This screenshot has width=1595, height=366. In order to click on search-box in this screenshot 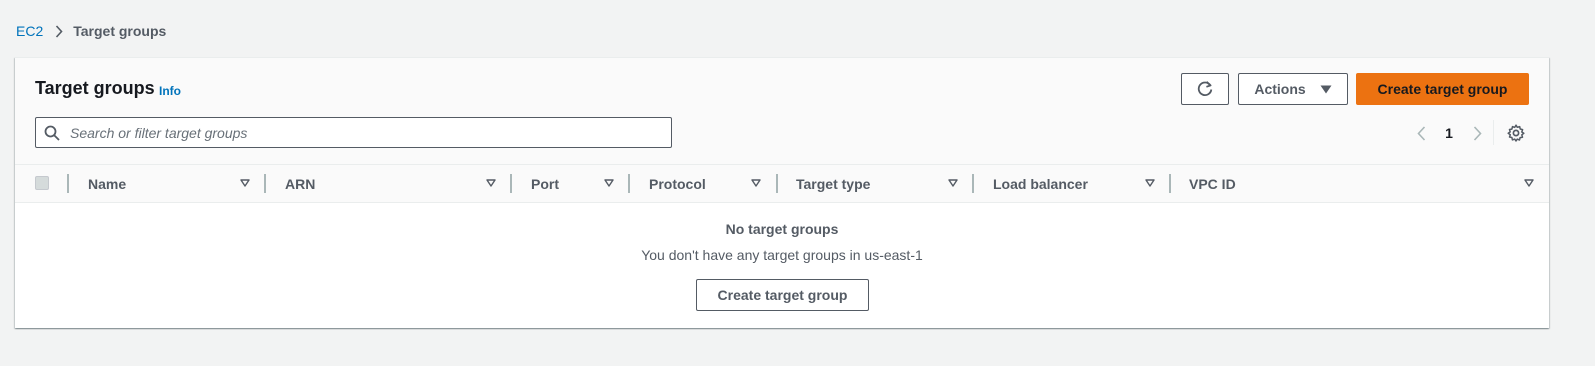, I will do `click(353, 132)`.